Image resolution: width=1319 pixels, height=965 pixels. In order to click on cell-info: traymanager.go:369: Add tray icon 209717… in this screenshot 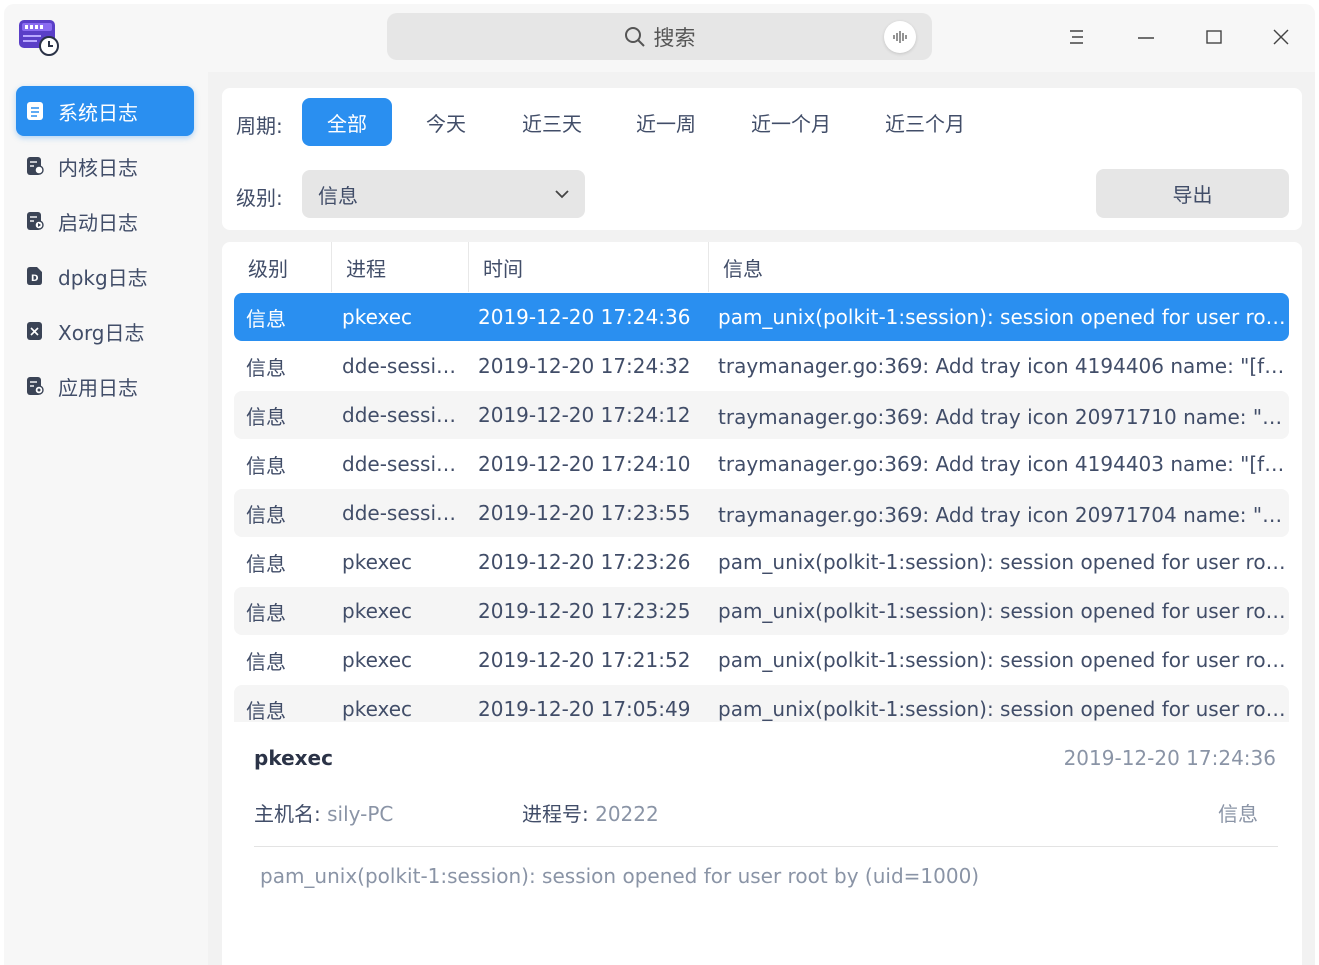, I will do `click(1003, 416)`.